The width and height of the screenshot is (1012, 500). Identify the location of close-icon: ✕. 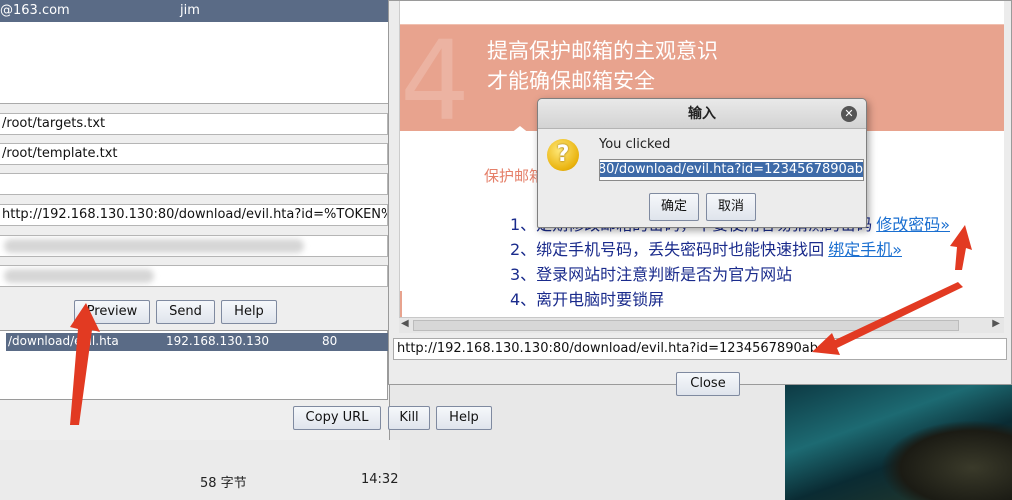
(849, 114).